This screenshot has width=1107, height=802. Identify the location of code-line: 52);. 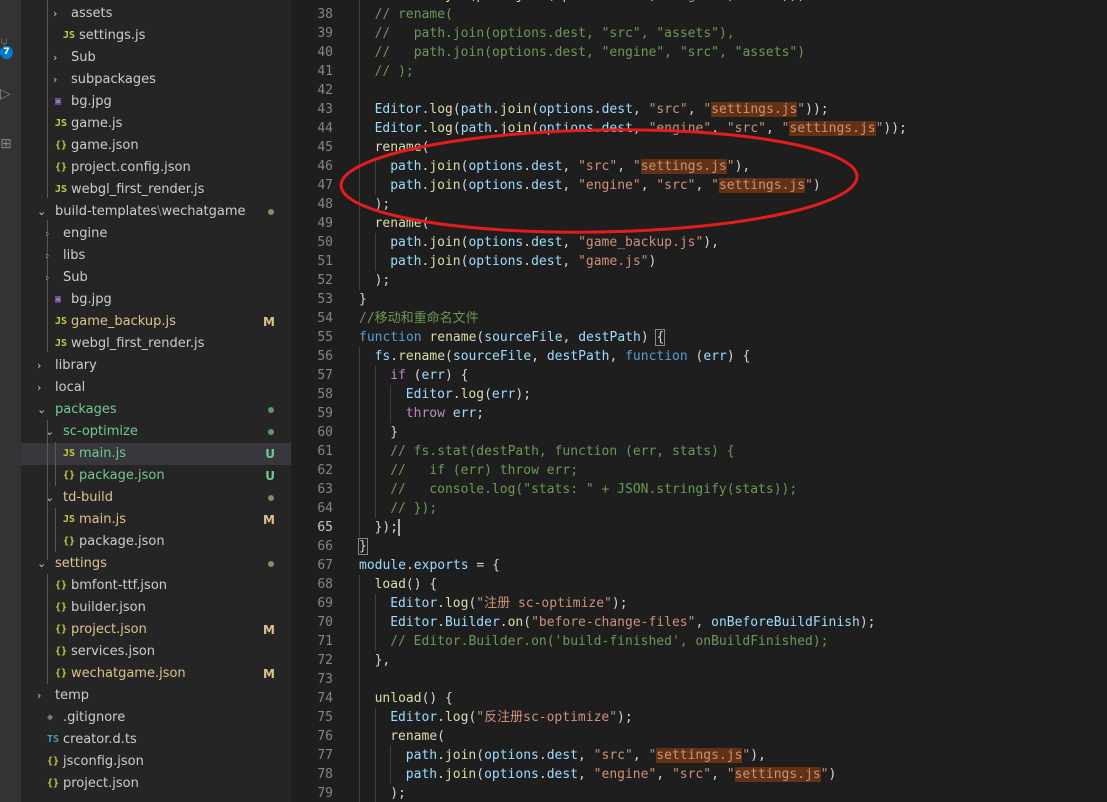
(699, 280).